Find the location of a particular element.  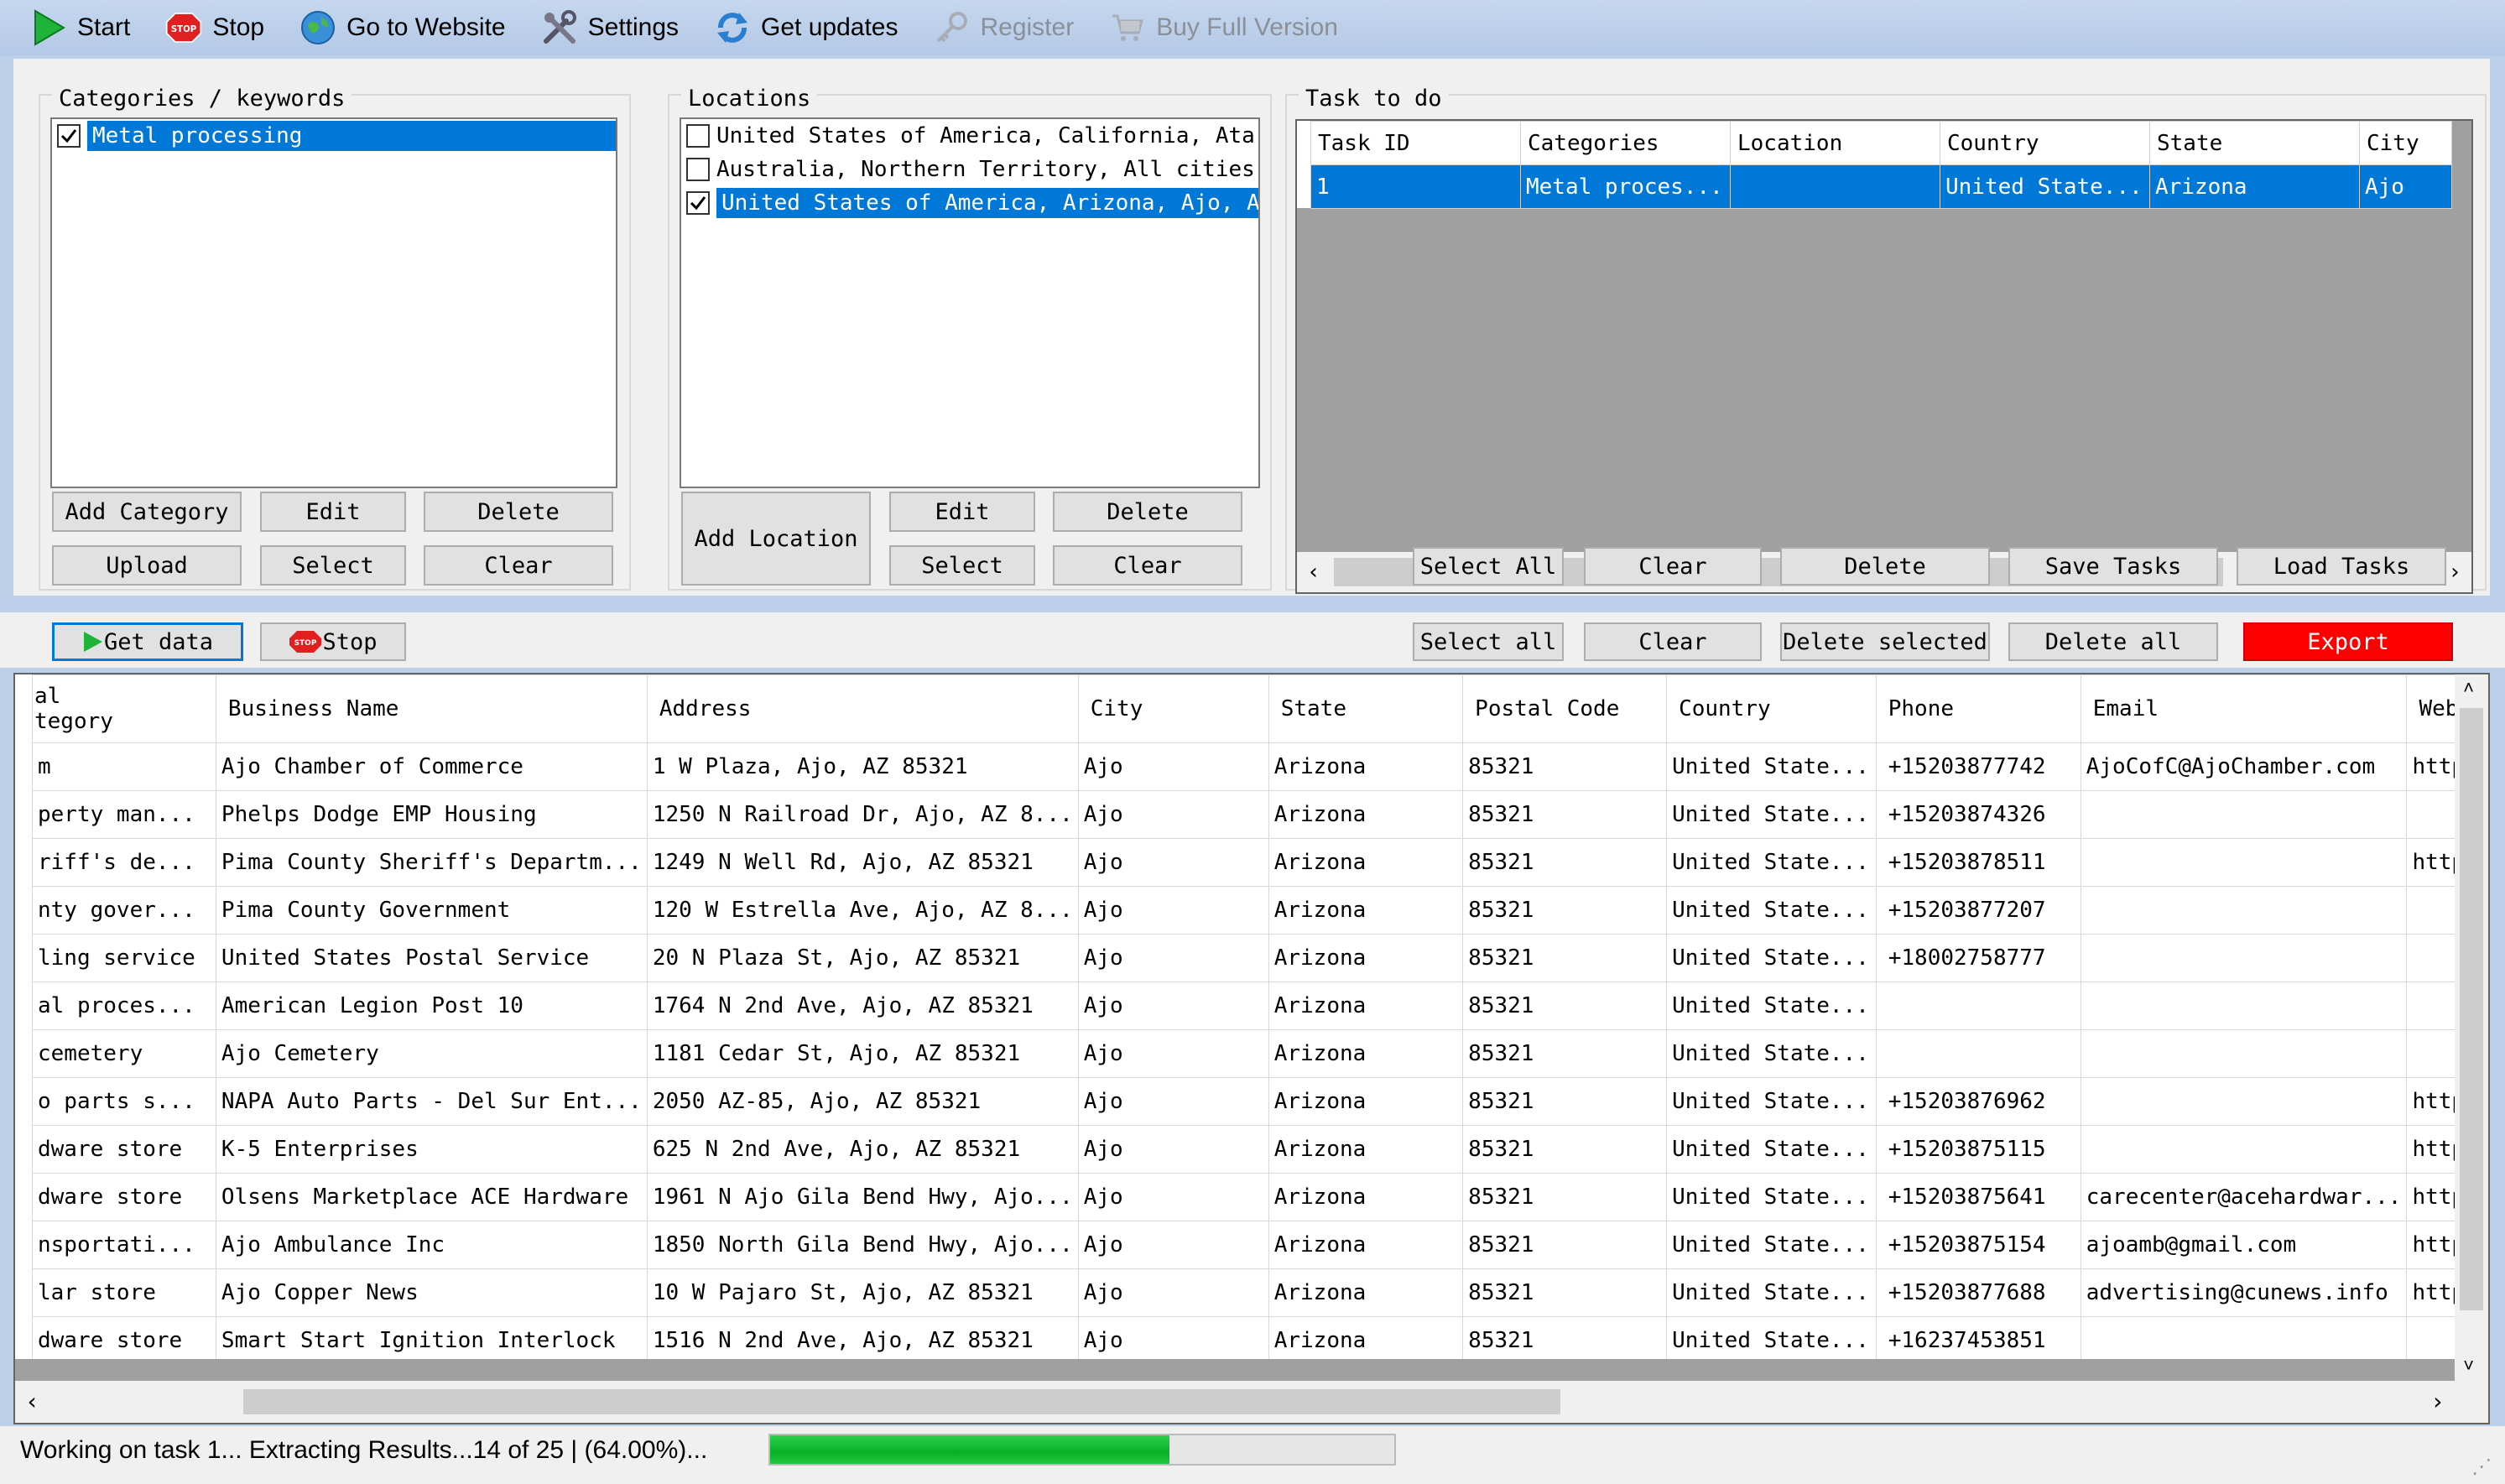

get-data-button: Get data is located at coordinates (147, 641).